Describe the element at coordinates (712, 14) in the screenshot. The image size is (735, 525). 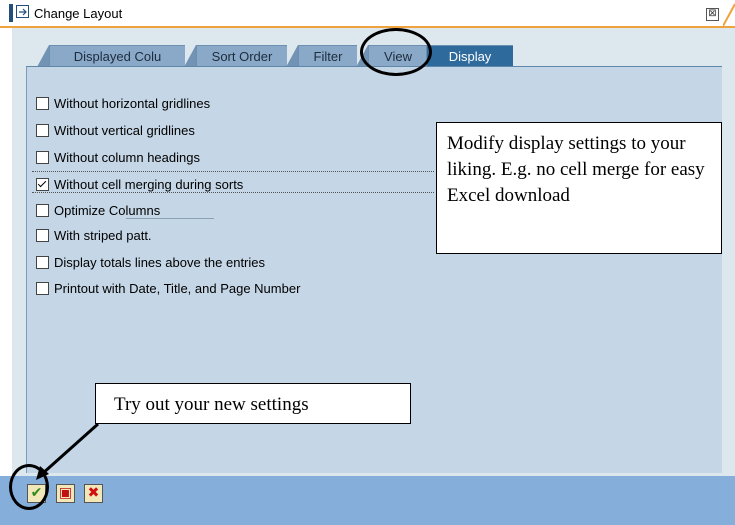
I see `close-icon: ⊠` at that location.